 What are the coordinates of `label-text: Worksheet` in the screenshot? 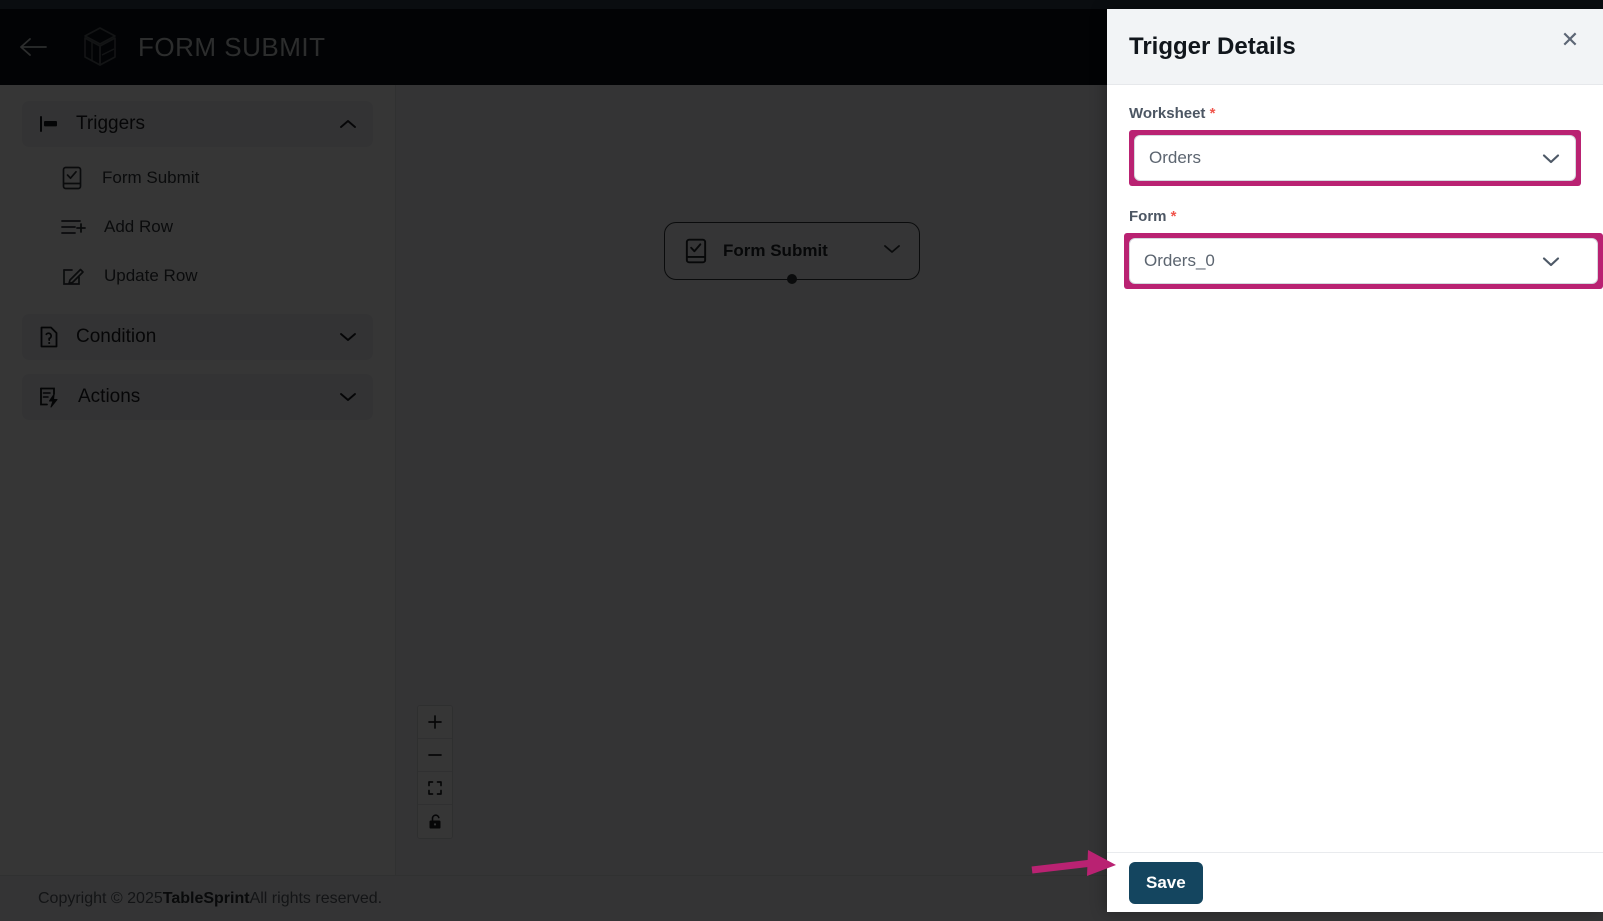 It's located at (1167, 113).